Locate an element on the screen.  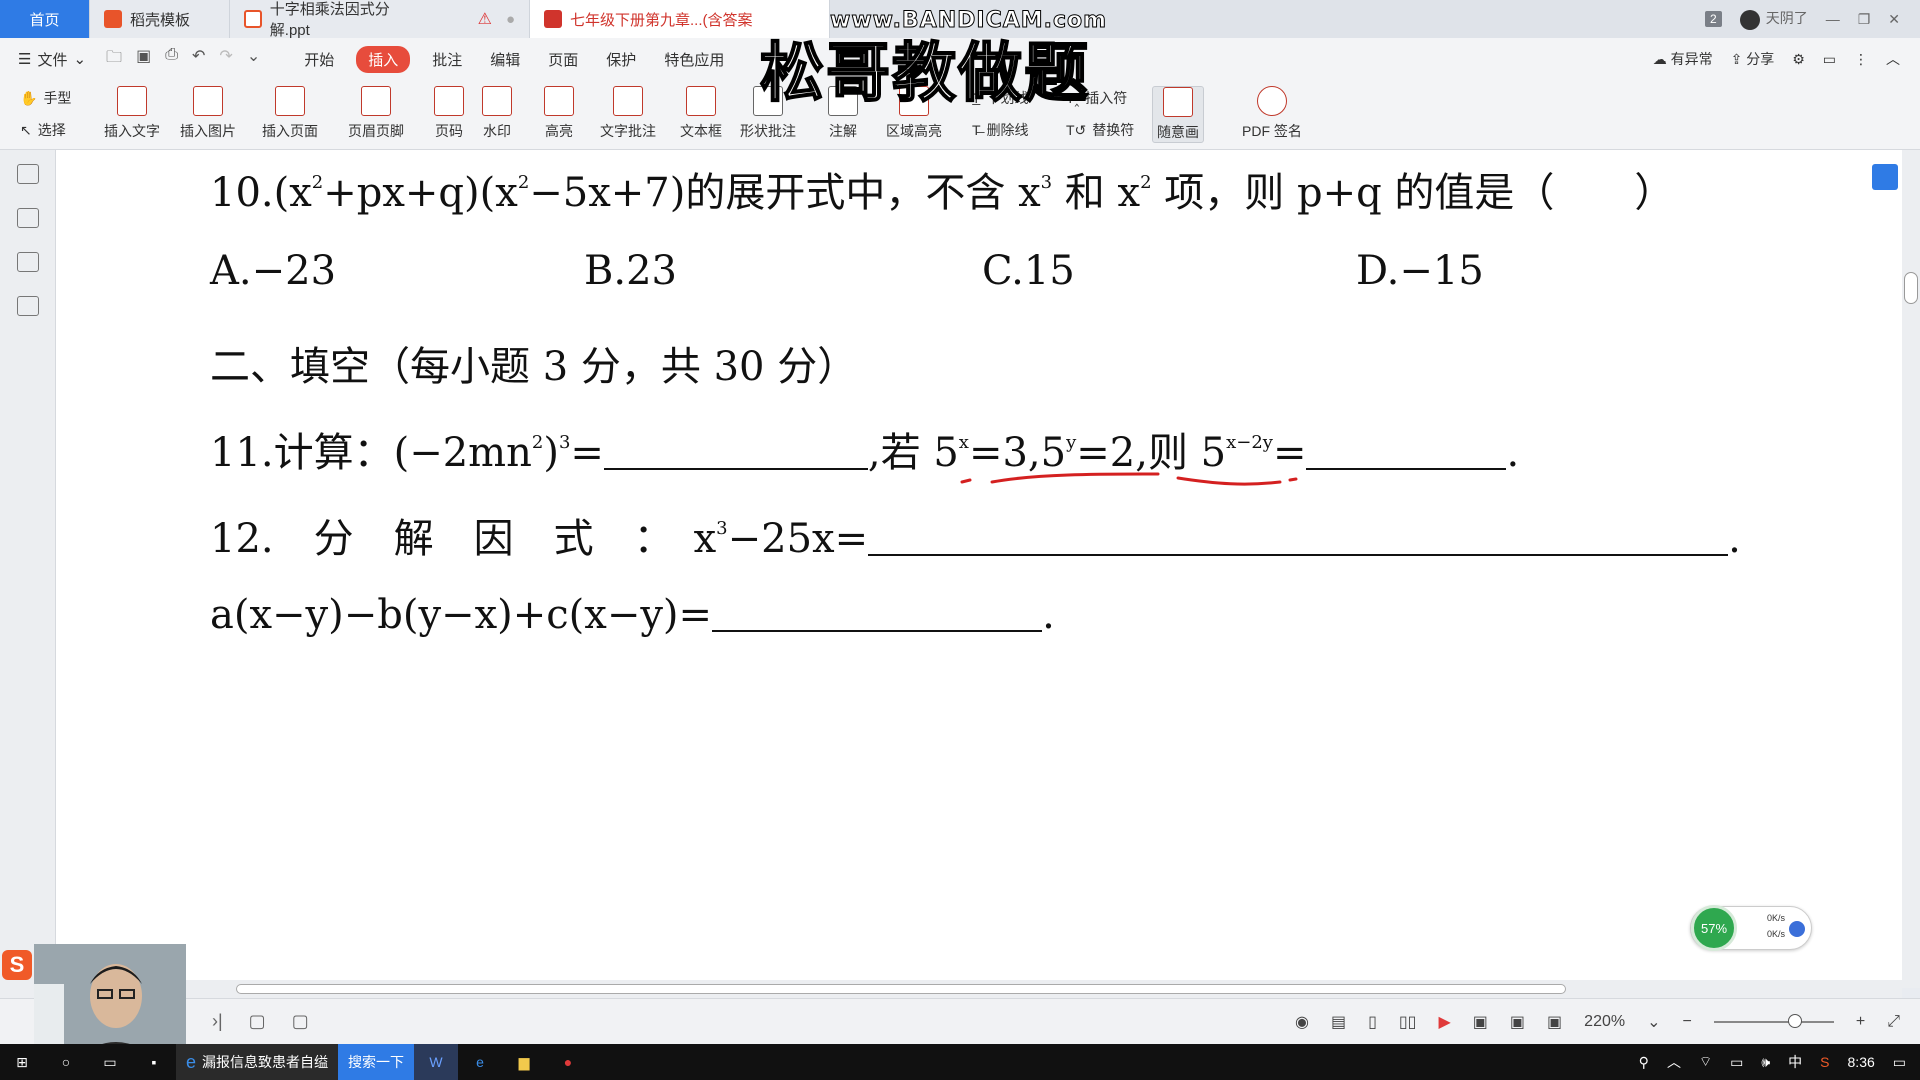
menu-protect: 保护 is located at coordinates (621, 59).